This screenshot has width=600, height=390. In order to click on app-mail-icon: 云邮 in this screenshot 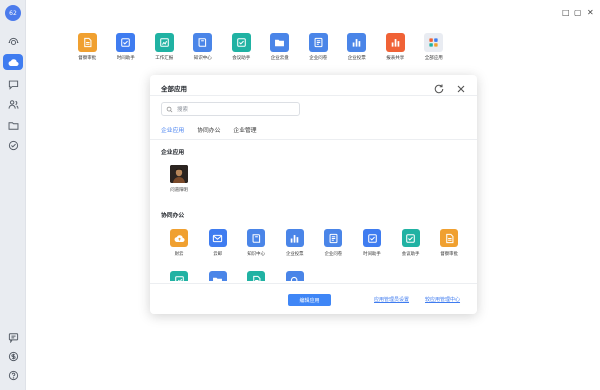, I will do `click(218, 243)`.